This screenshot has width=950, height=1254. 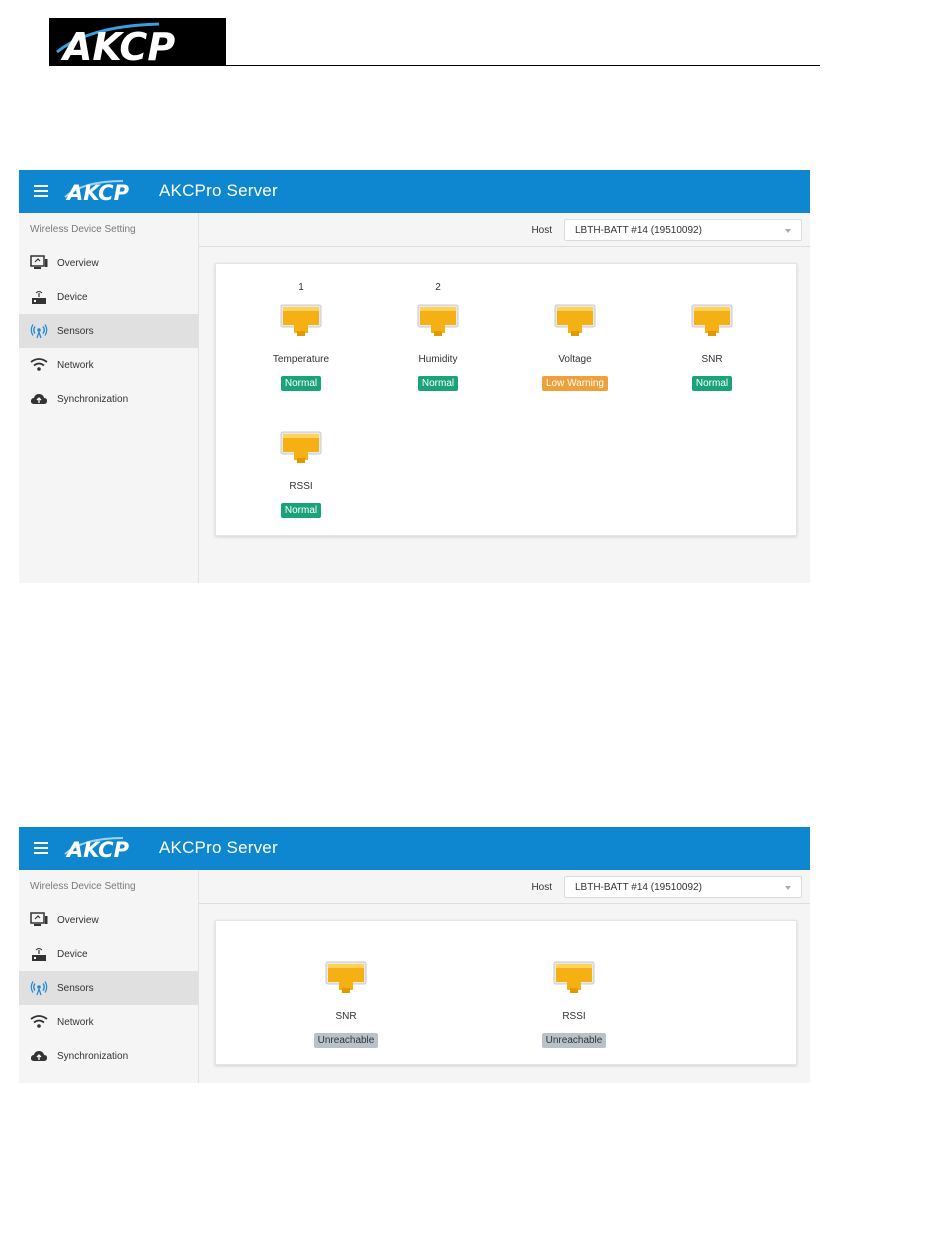 What do you see at coordinates (438, 359) in the screenshot?
I see `sensor-name: Humidity` at bounding box center [438, 359].